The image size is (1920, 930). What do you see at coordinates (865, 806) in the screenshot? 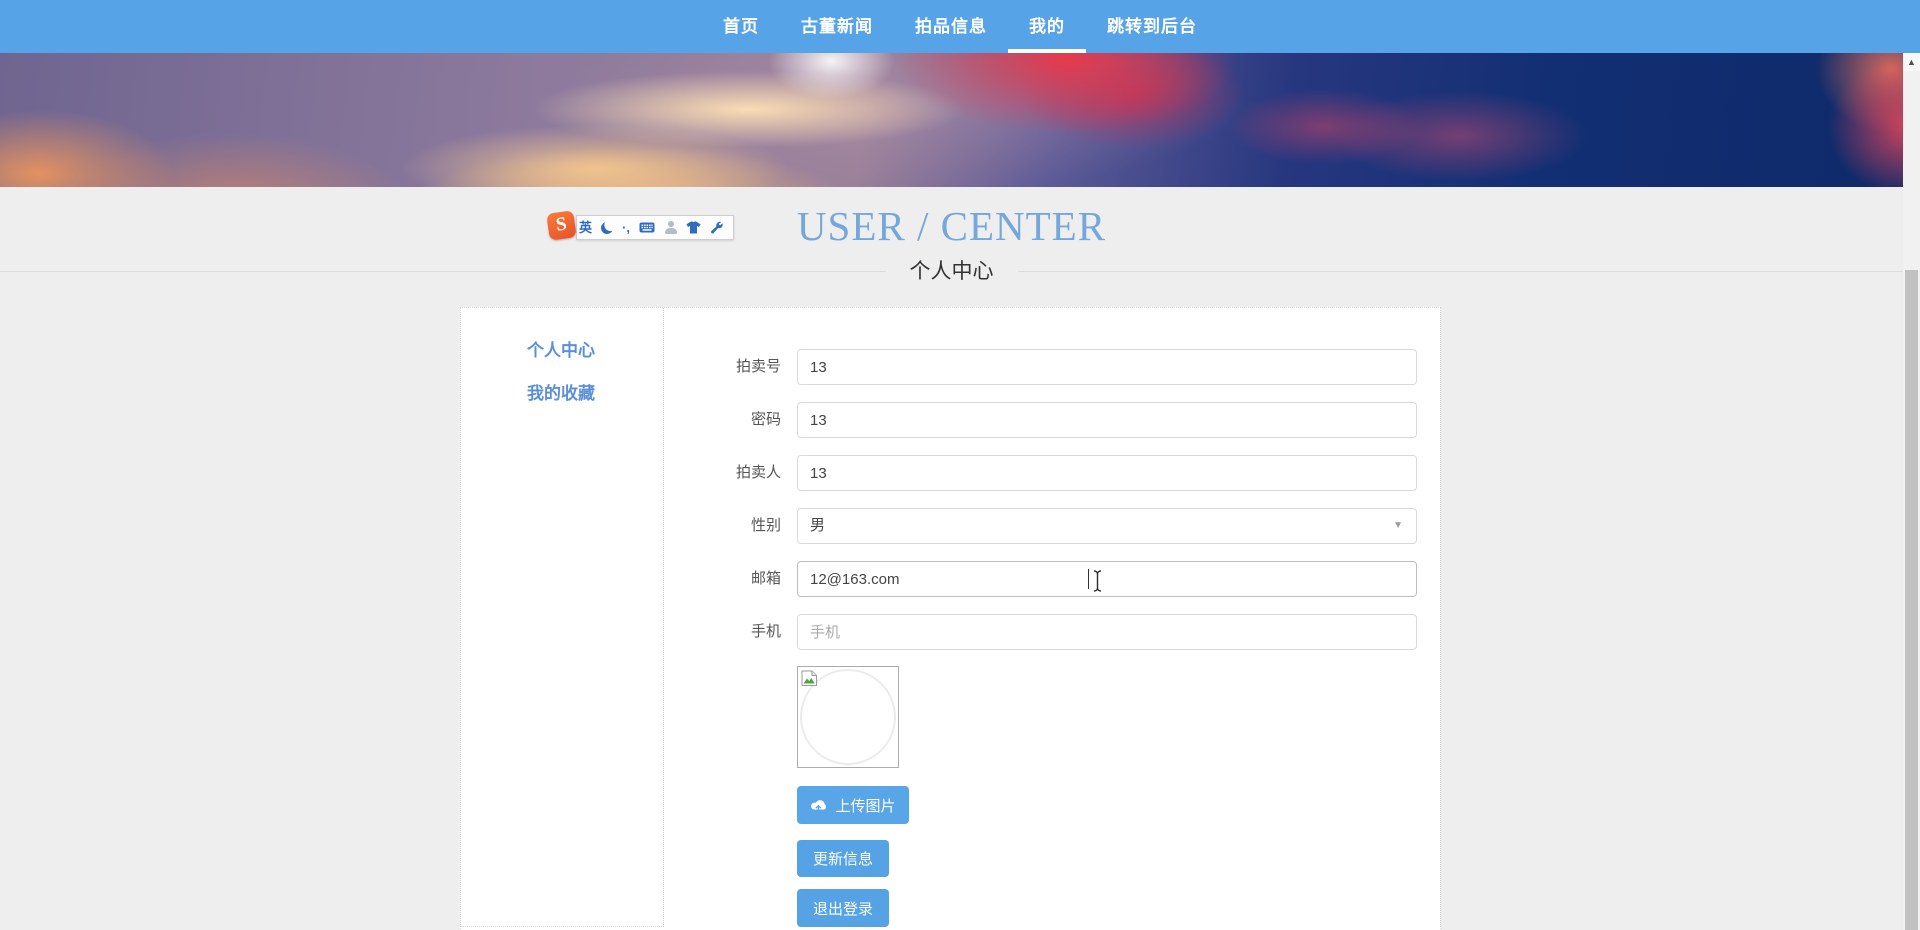
I see `upload-button-label: 上传图片` at bounding box center [865, 806].